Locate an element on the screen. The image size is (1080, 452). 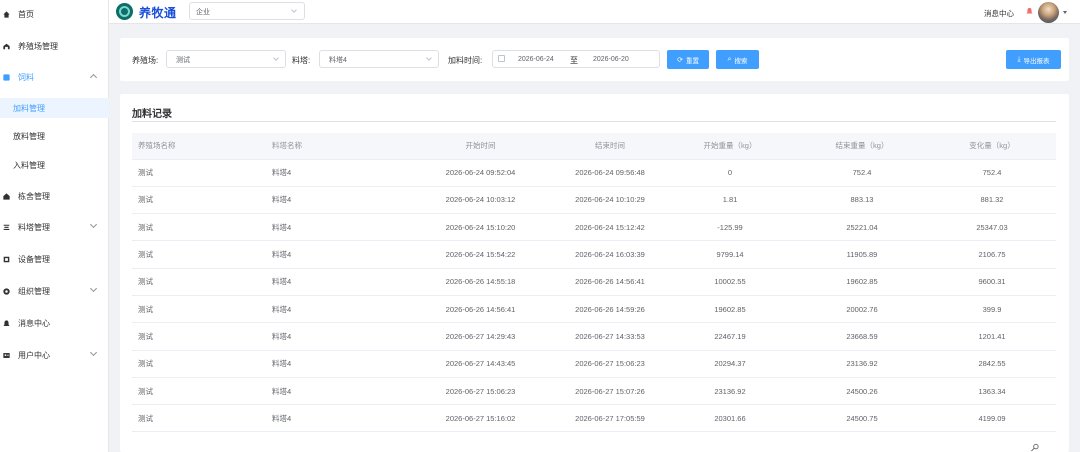
bell-icon is located at coordinates (1029, 11).